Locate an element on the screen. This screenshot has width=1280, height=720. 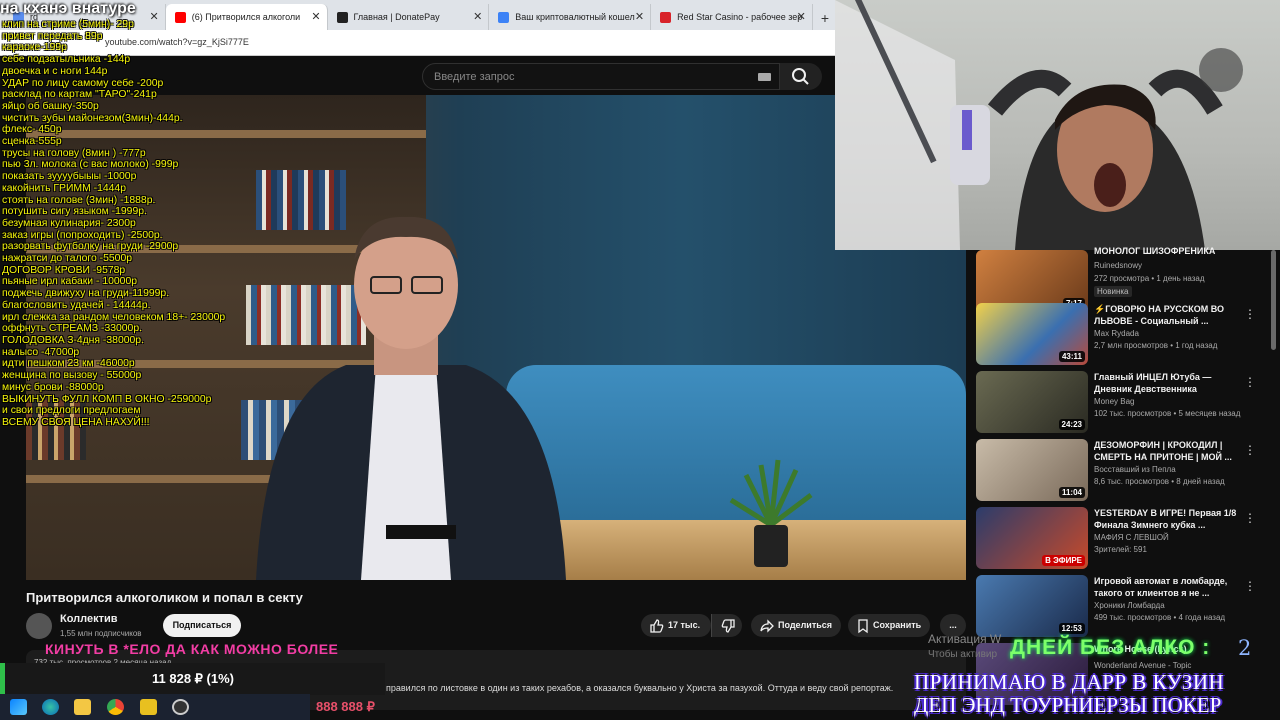
overlay-title: на кханэ внатуре is located at coordinates (68, 8).